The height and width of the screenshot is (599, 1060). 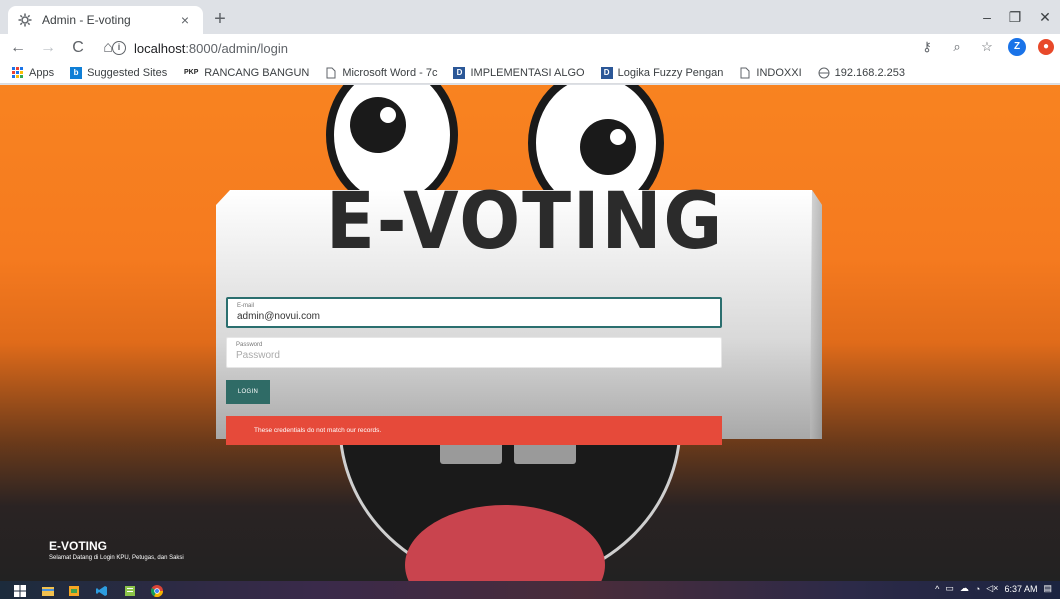 What do you see at coordinates (661, 72) in the screenshot?
I see `bookmark-logika-fuzzy: D Logika Fuzzy Pengan` at bounding box center [661, 72].